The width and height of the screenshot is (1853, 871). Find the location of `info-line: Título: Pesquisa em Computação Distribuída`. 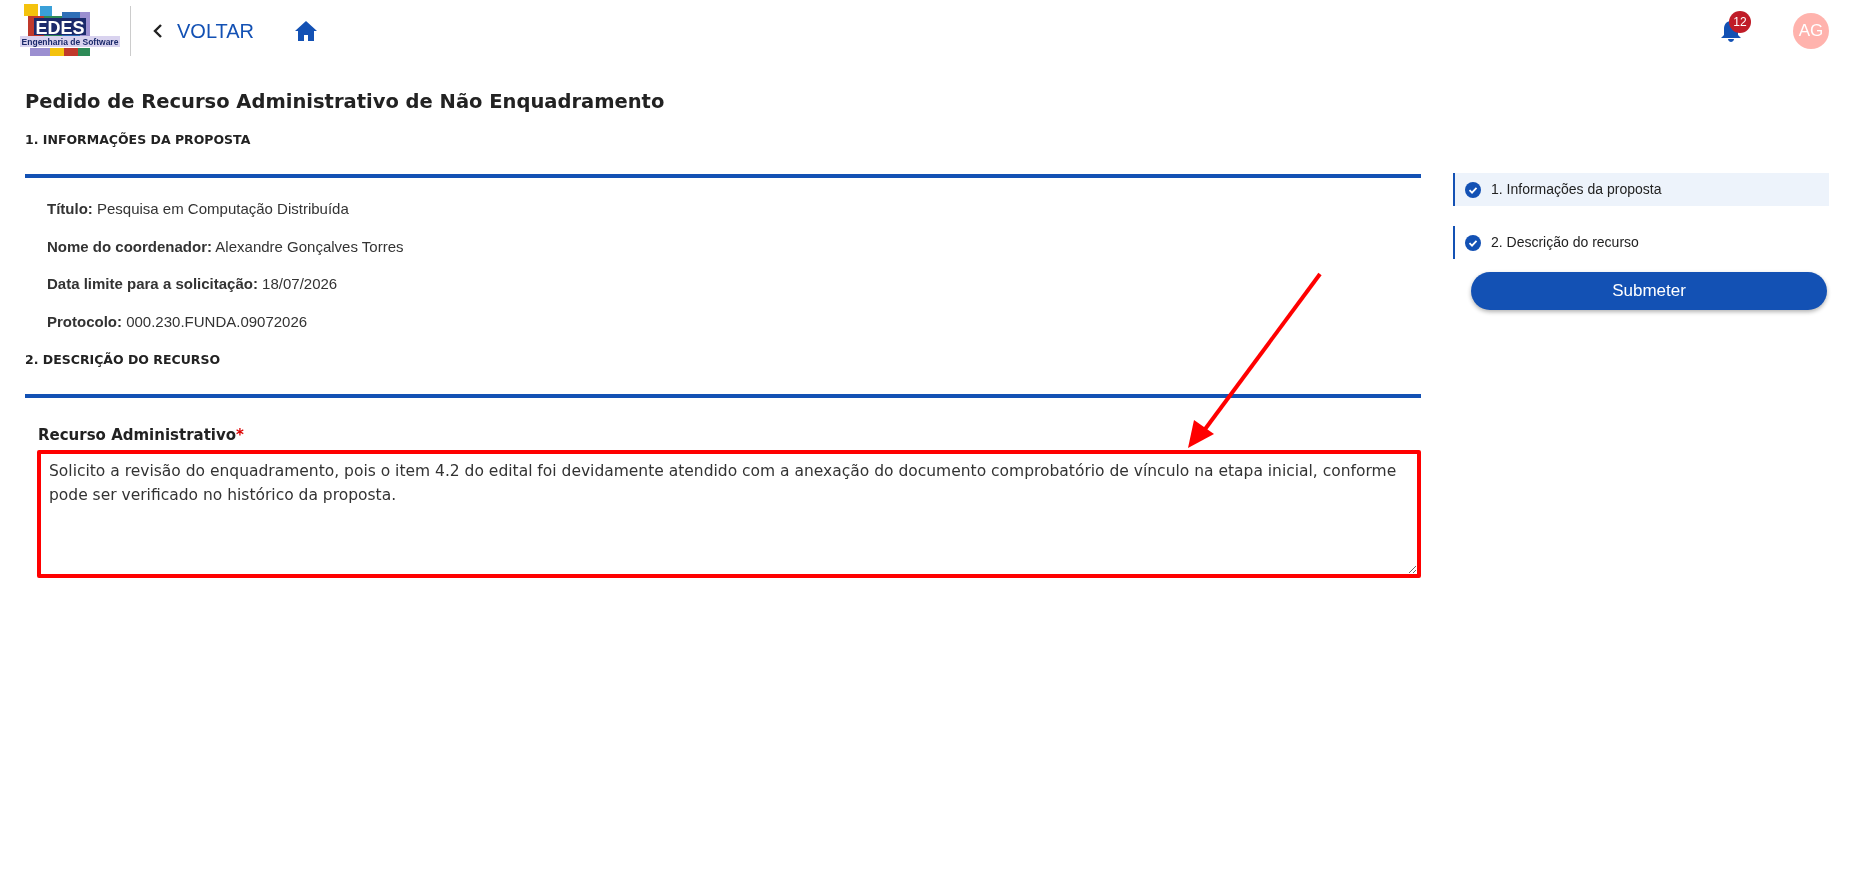

info-line: Título: Pesquisa em Computação Distribuída is located at coordinates (198, 209).